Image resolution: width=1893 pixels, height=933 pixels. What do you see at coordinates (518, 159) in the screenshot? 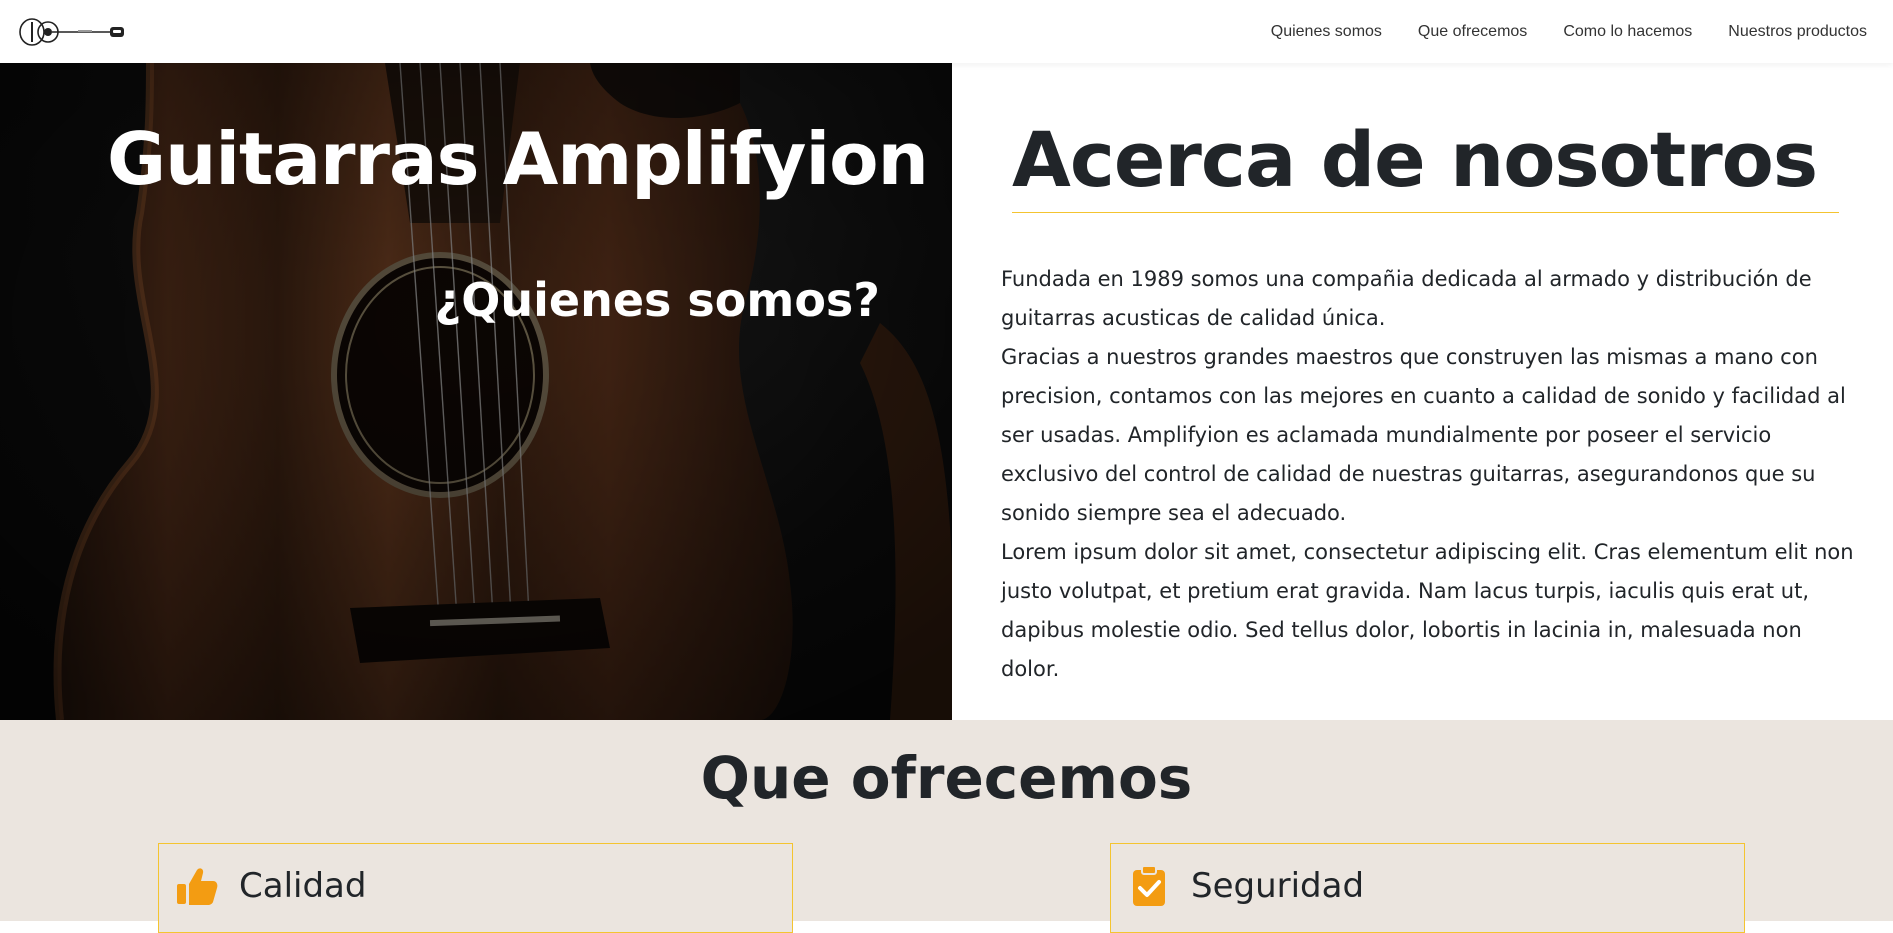
I see `hero-title: Guitarras Amplifyion` at bounding box center [518, 159].